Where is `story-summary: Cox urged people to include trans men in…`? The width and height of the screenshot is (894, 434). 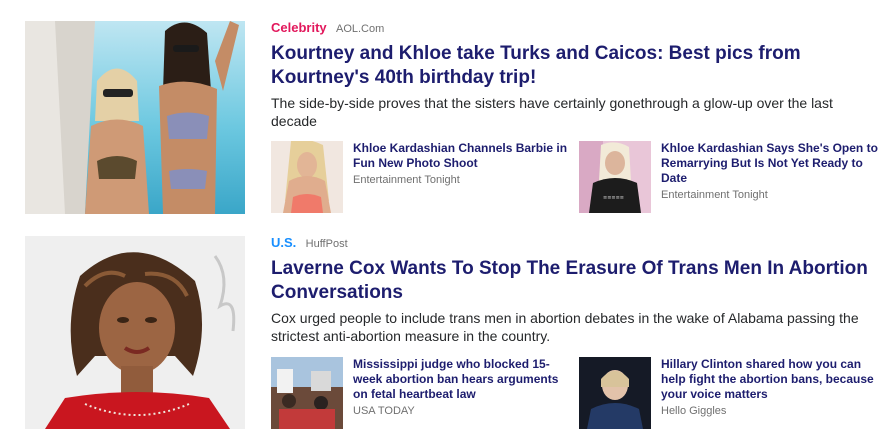
story-summary: Cox urged people to include trans men in… is located at coordinates (565, 327).